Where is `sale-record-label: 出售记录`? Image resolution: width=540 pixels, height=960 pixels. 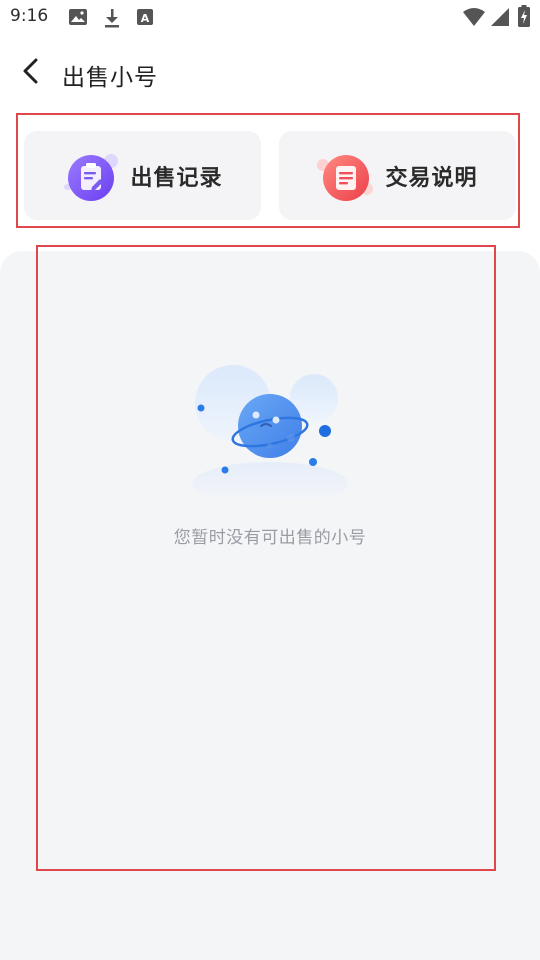
sale-record-label: 出售记录 is located at coordinates (176, 178).